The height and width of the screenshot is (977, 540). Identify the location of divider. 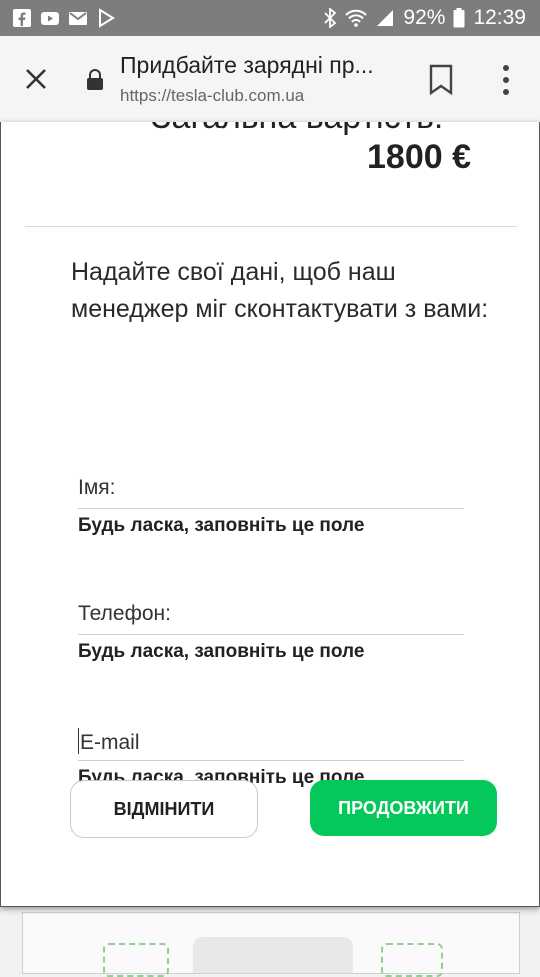
(271, 226).